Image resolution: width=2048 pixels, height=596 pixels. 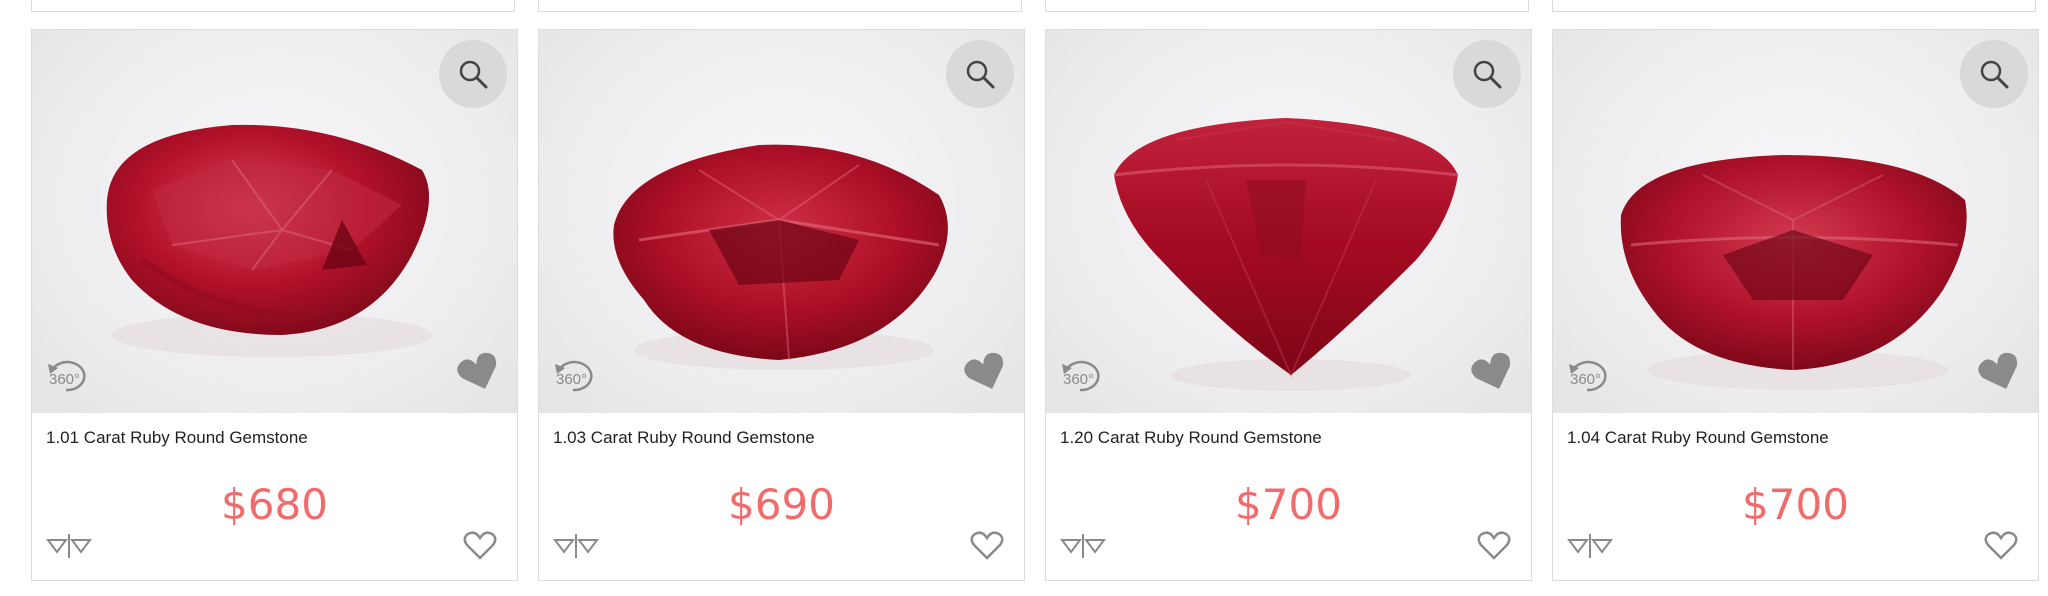 I want to click on product-price: $680, so click(x=274, y=504).